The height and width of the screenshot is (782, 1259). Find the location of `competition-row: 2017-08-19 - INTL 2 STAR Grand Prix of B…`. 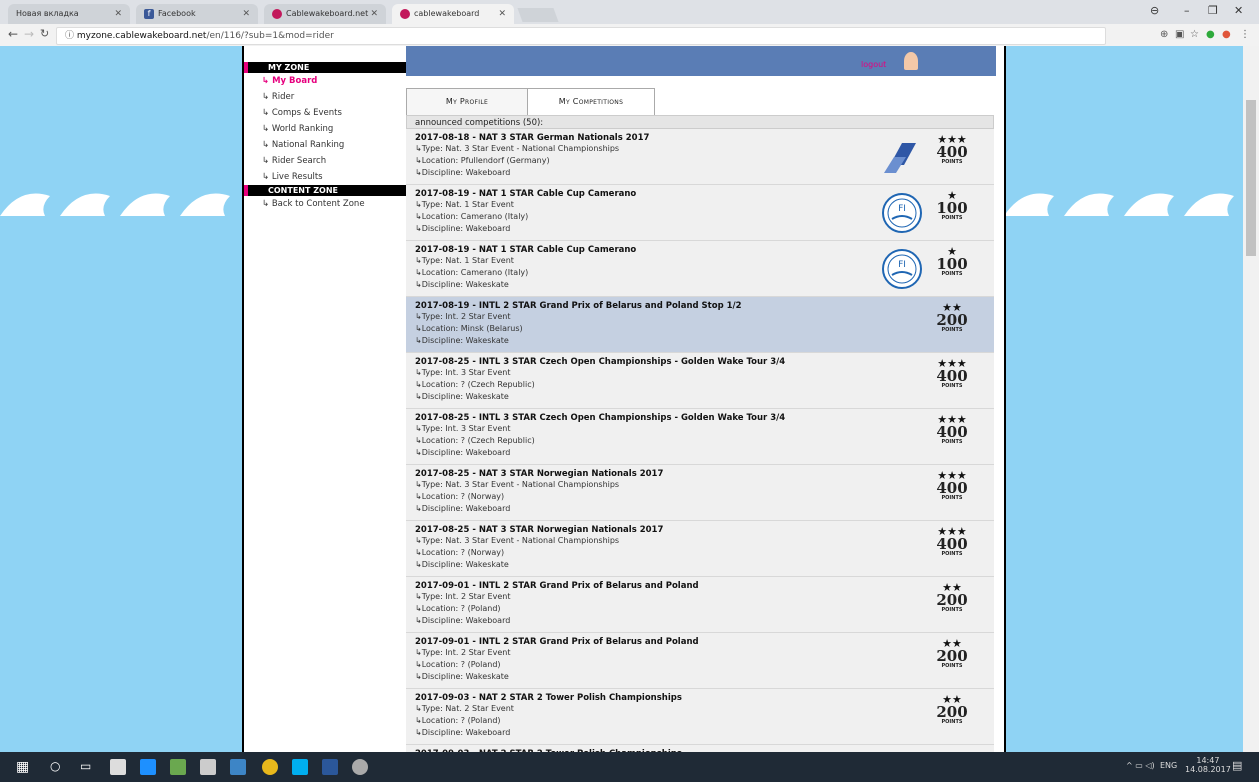

competition-row: 2017-08-19 - INTL 2 STAR Grand Prix of B… is located at coordinates (700, 325).